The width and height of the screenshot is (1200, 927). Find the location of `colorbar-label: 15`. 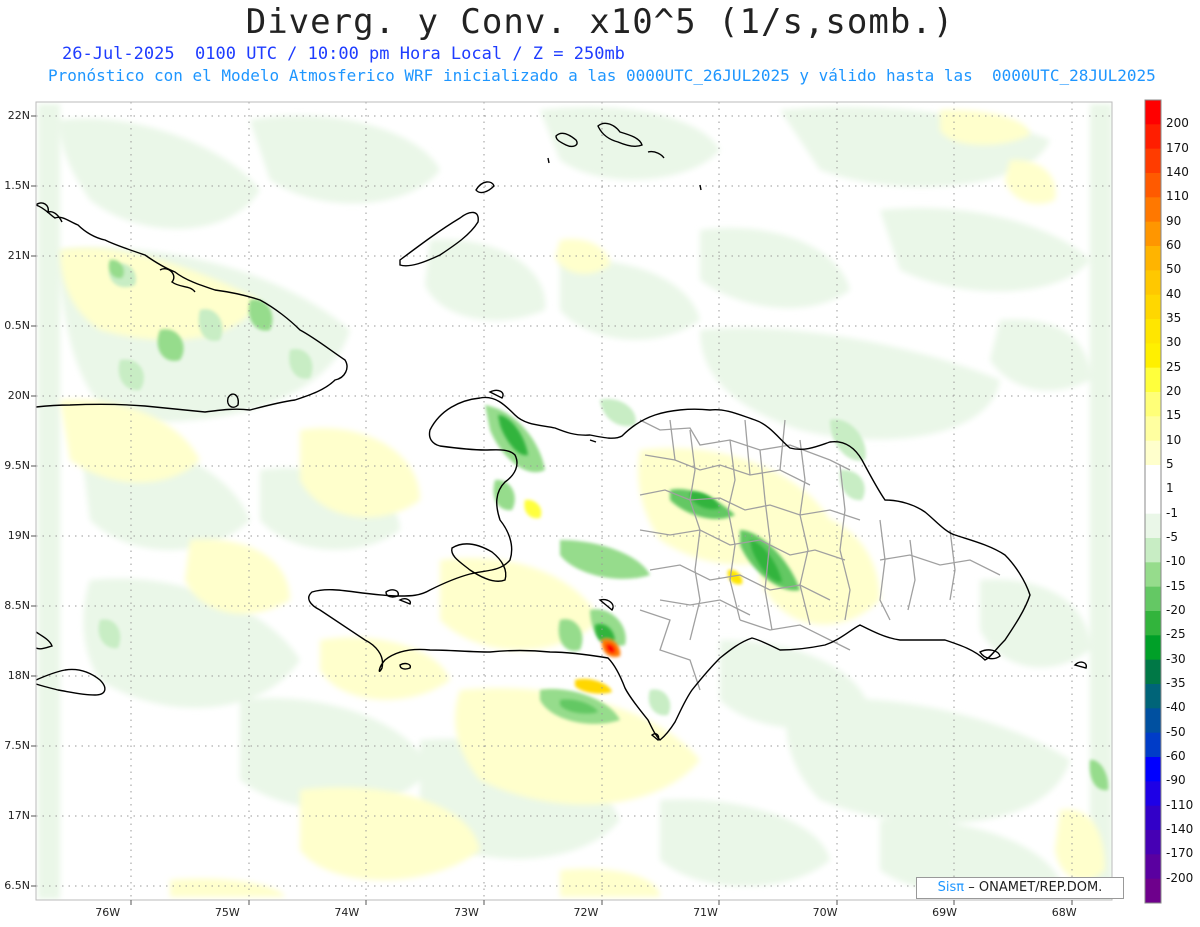

colorbar-label: 15 is located at coordinates (1174, 415).